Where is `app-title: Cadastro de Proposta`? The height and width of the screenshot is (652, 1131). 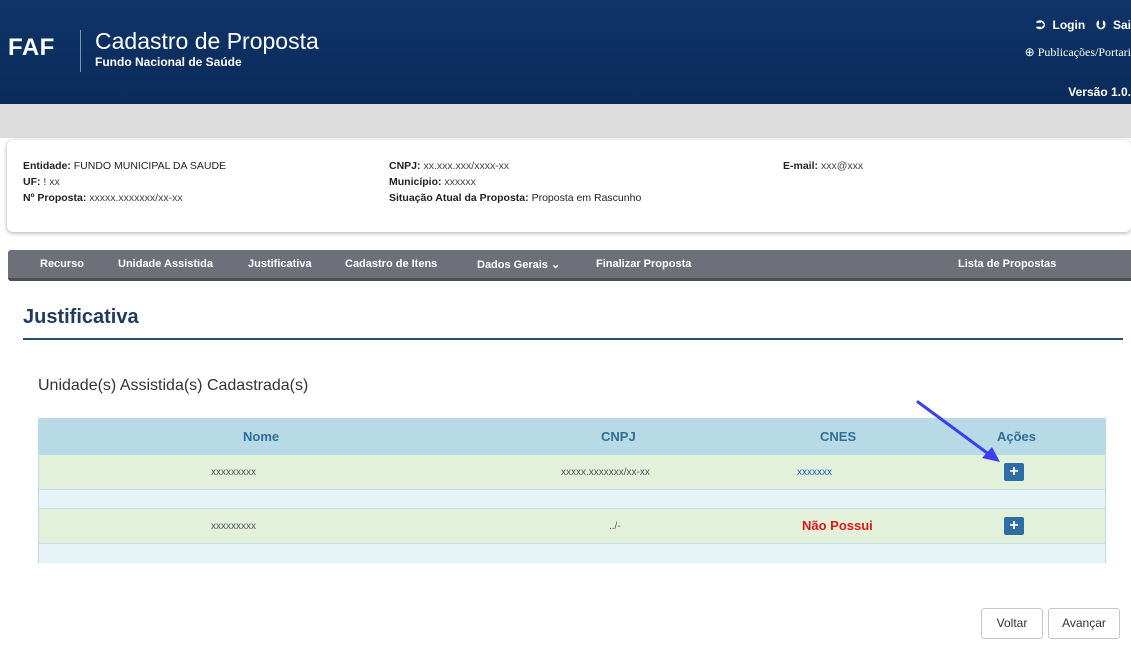 app-title: Cadastro de Proposta is located at coordinates (207, 41).